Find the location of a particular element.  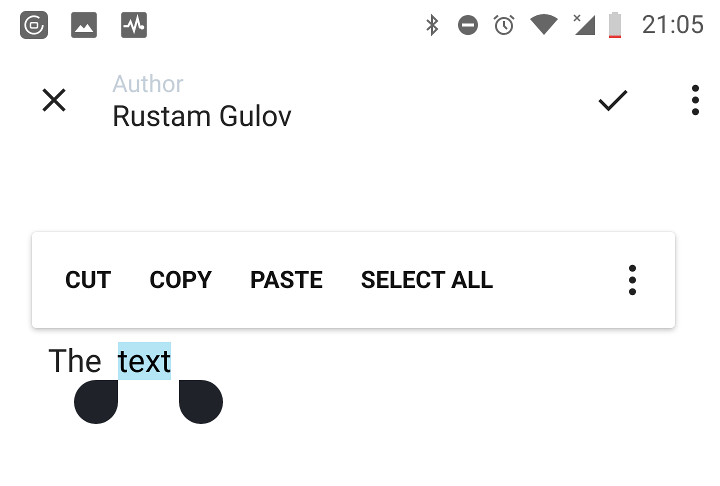

app-notification-icon is located at coordinates (34, 25).